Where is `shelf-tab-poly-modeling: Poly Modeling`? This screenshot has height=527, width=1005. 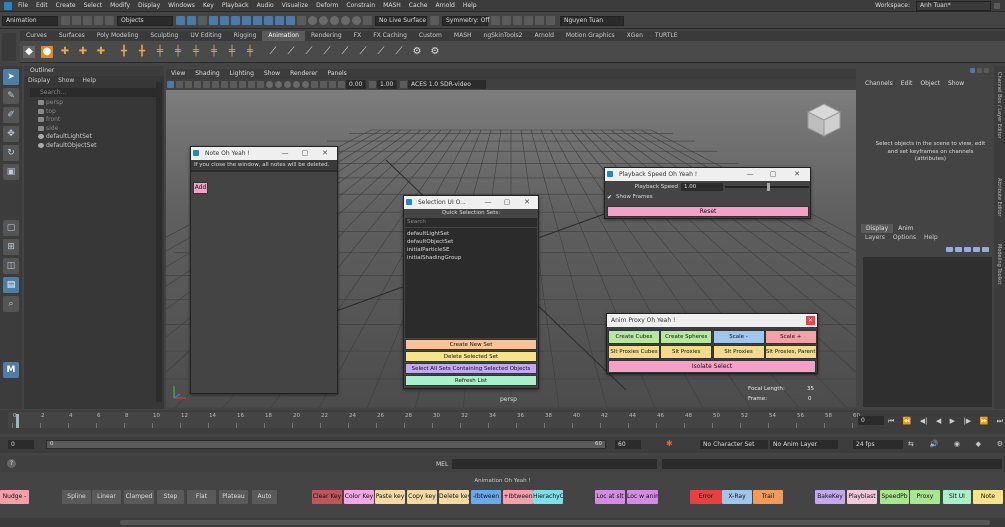
shelf-tab-poly-modeling: Poly Modeling is located at coordinates (118, 36).